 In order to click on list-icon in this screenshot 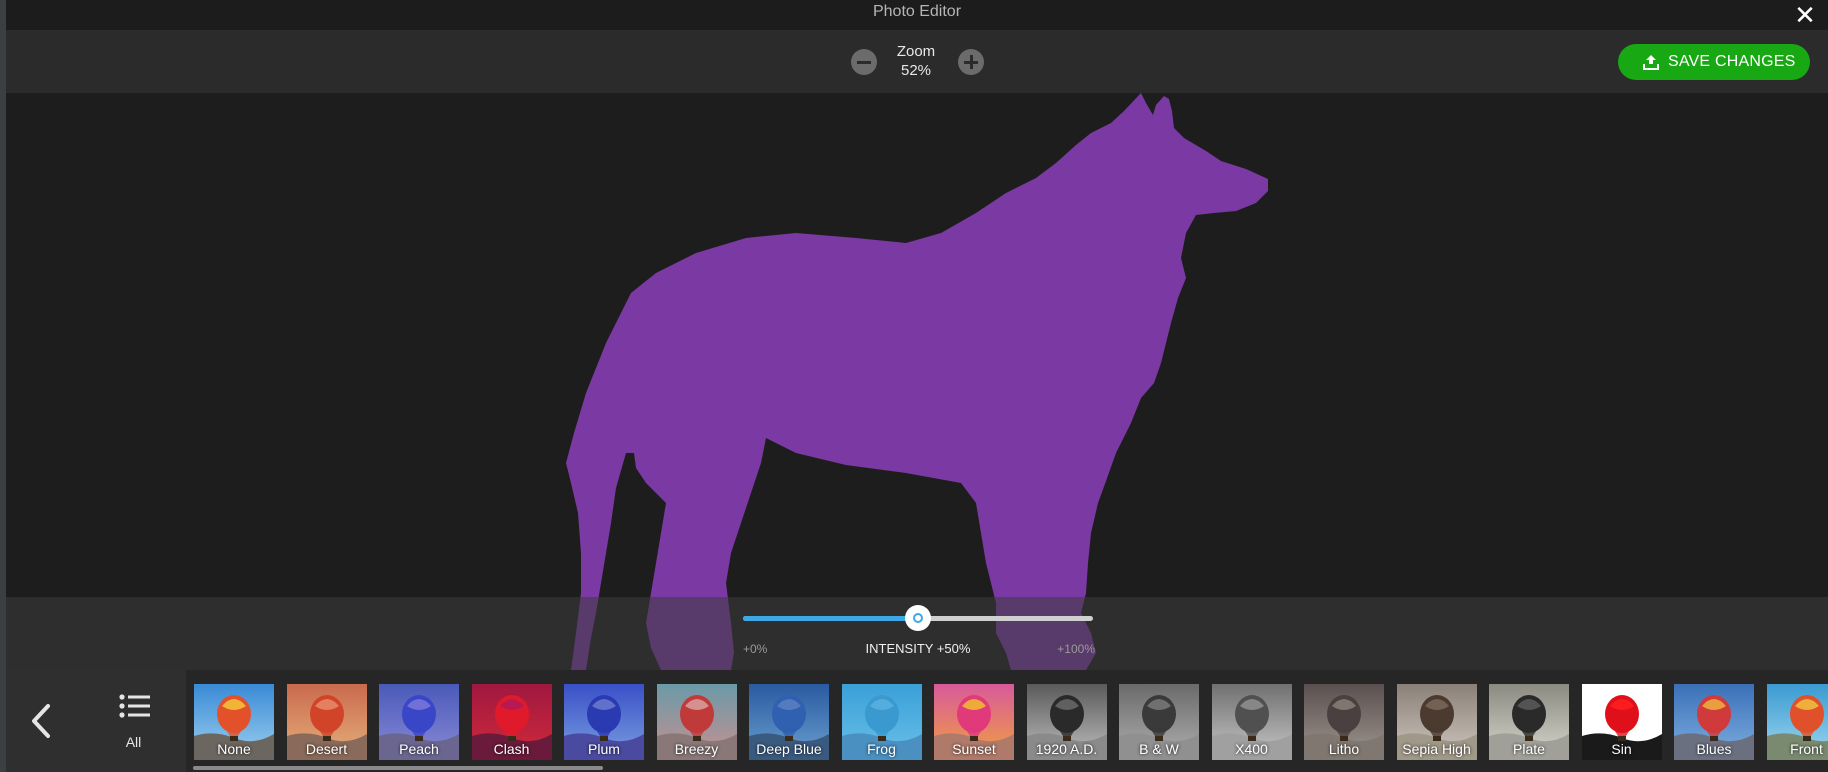, I will do `click(134, 706)`.